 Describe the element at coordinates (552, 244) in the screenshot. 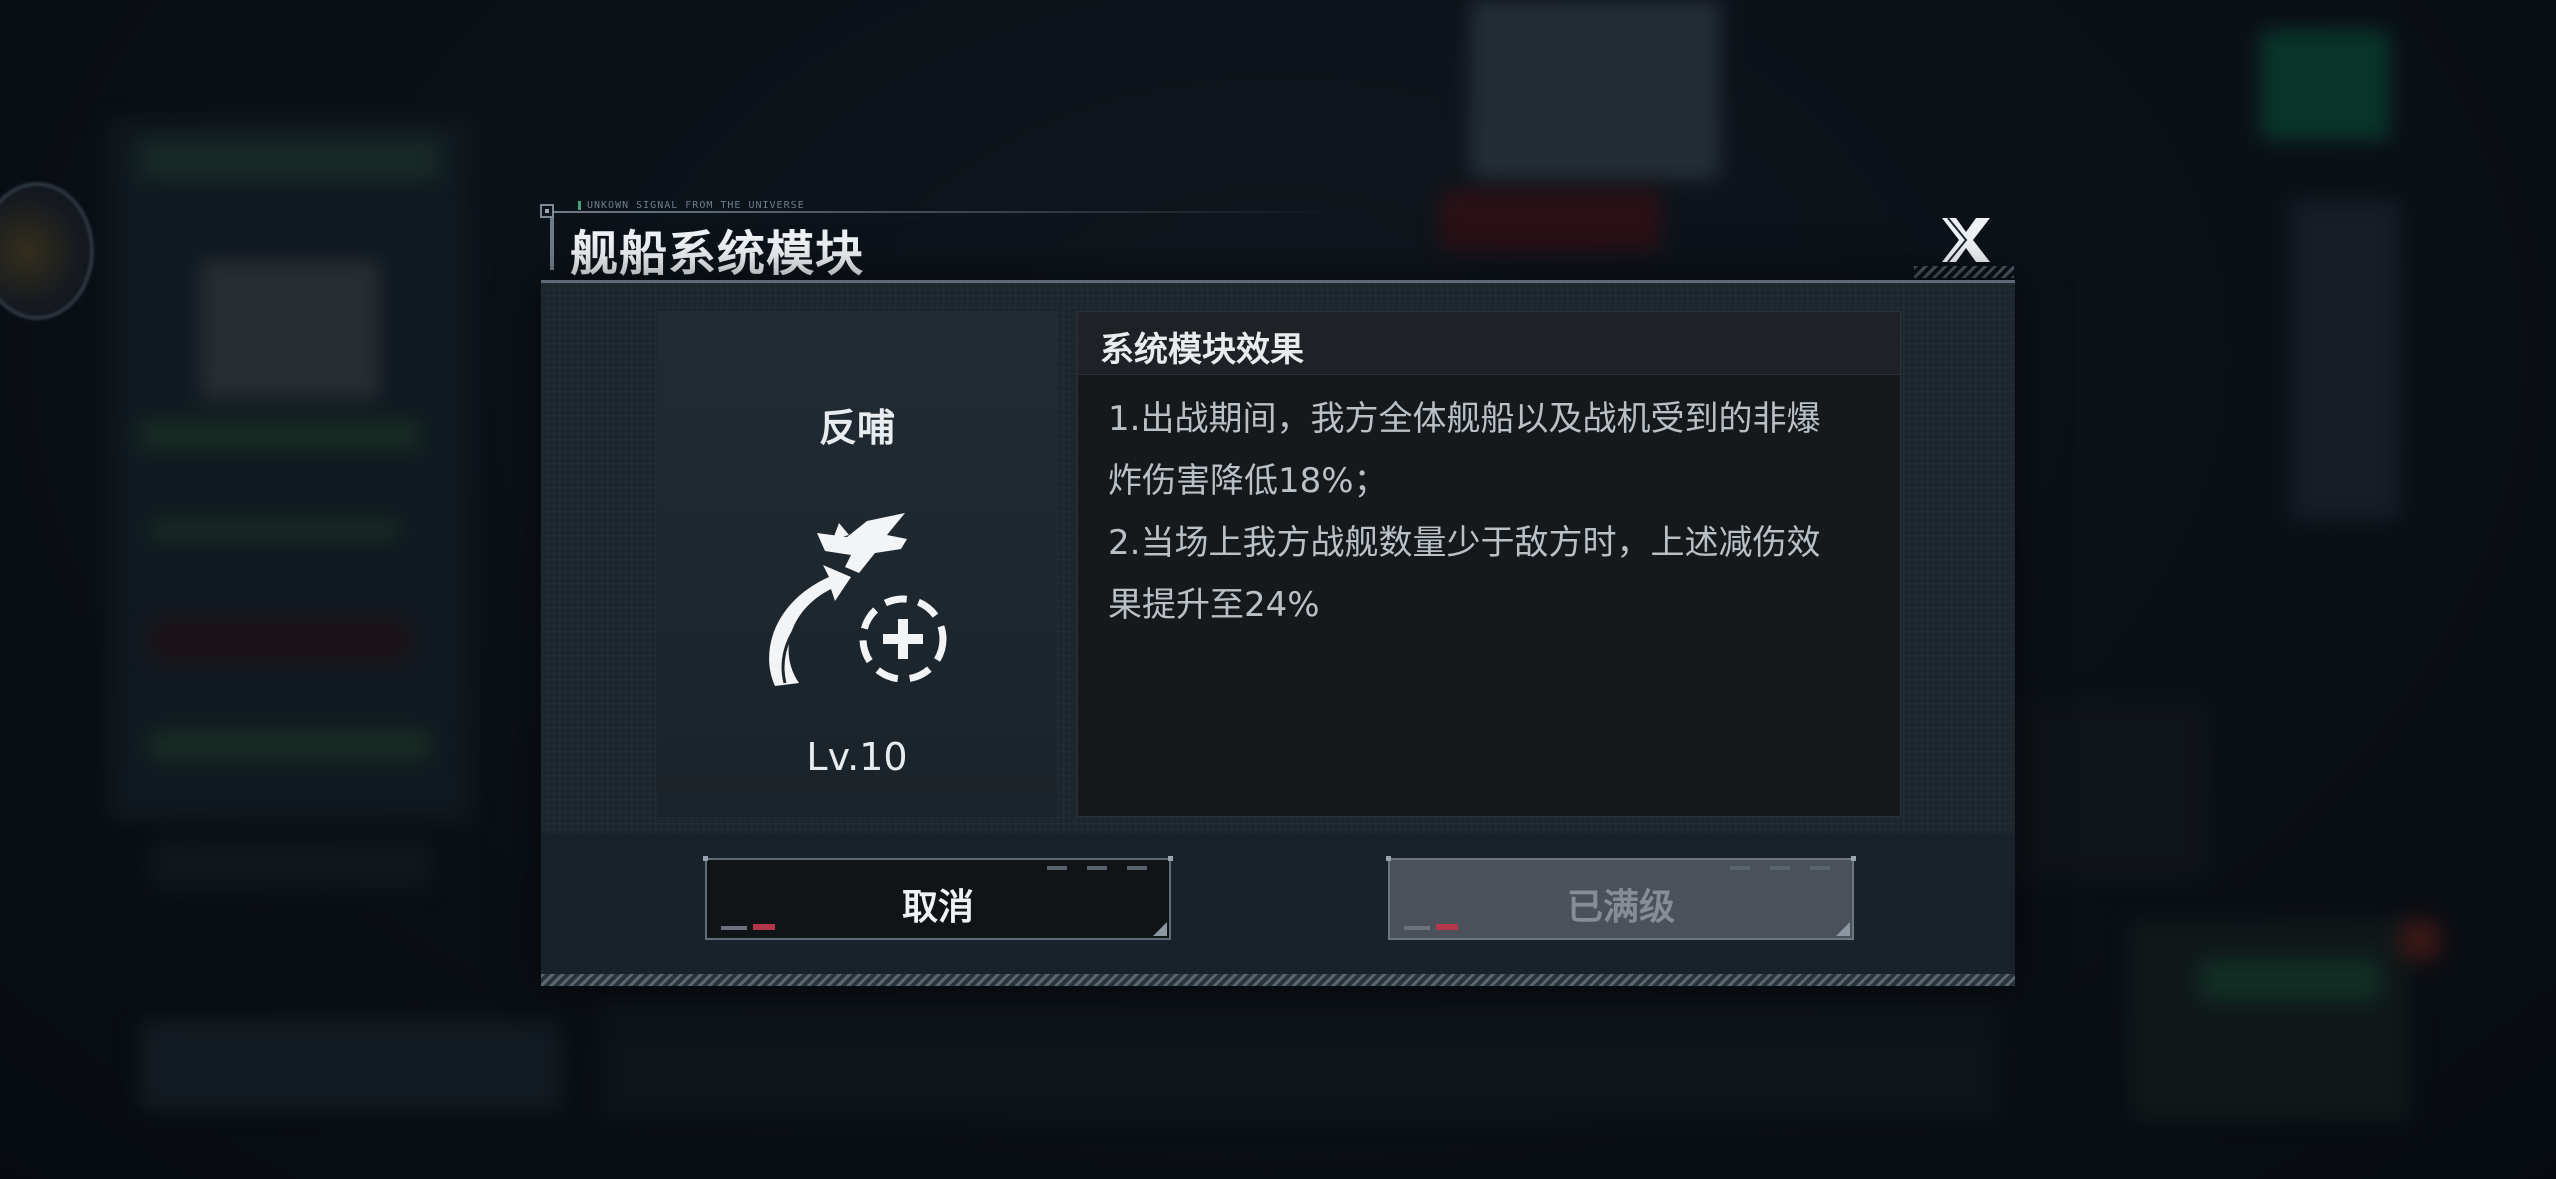

I see `header-accent` at that location.